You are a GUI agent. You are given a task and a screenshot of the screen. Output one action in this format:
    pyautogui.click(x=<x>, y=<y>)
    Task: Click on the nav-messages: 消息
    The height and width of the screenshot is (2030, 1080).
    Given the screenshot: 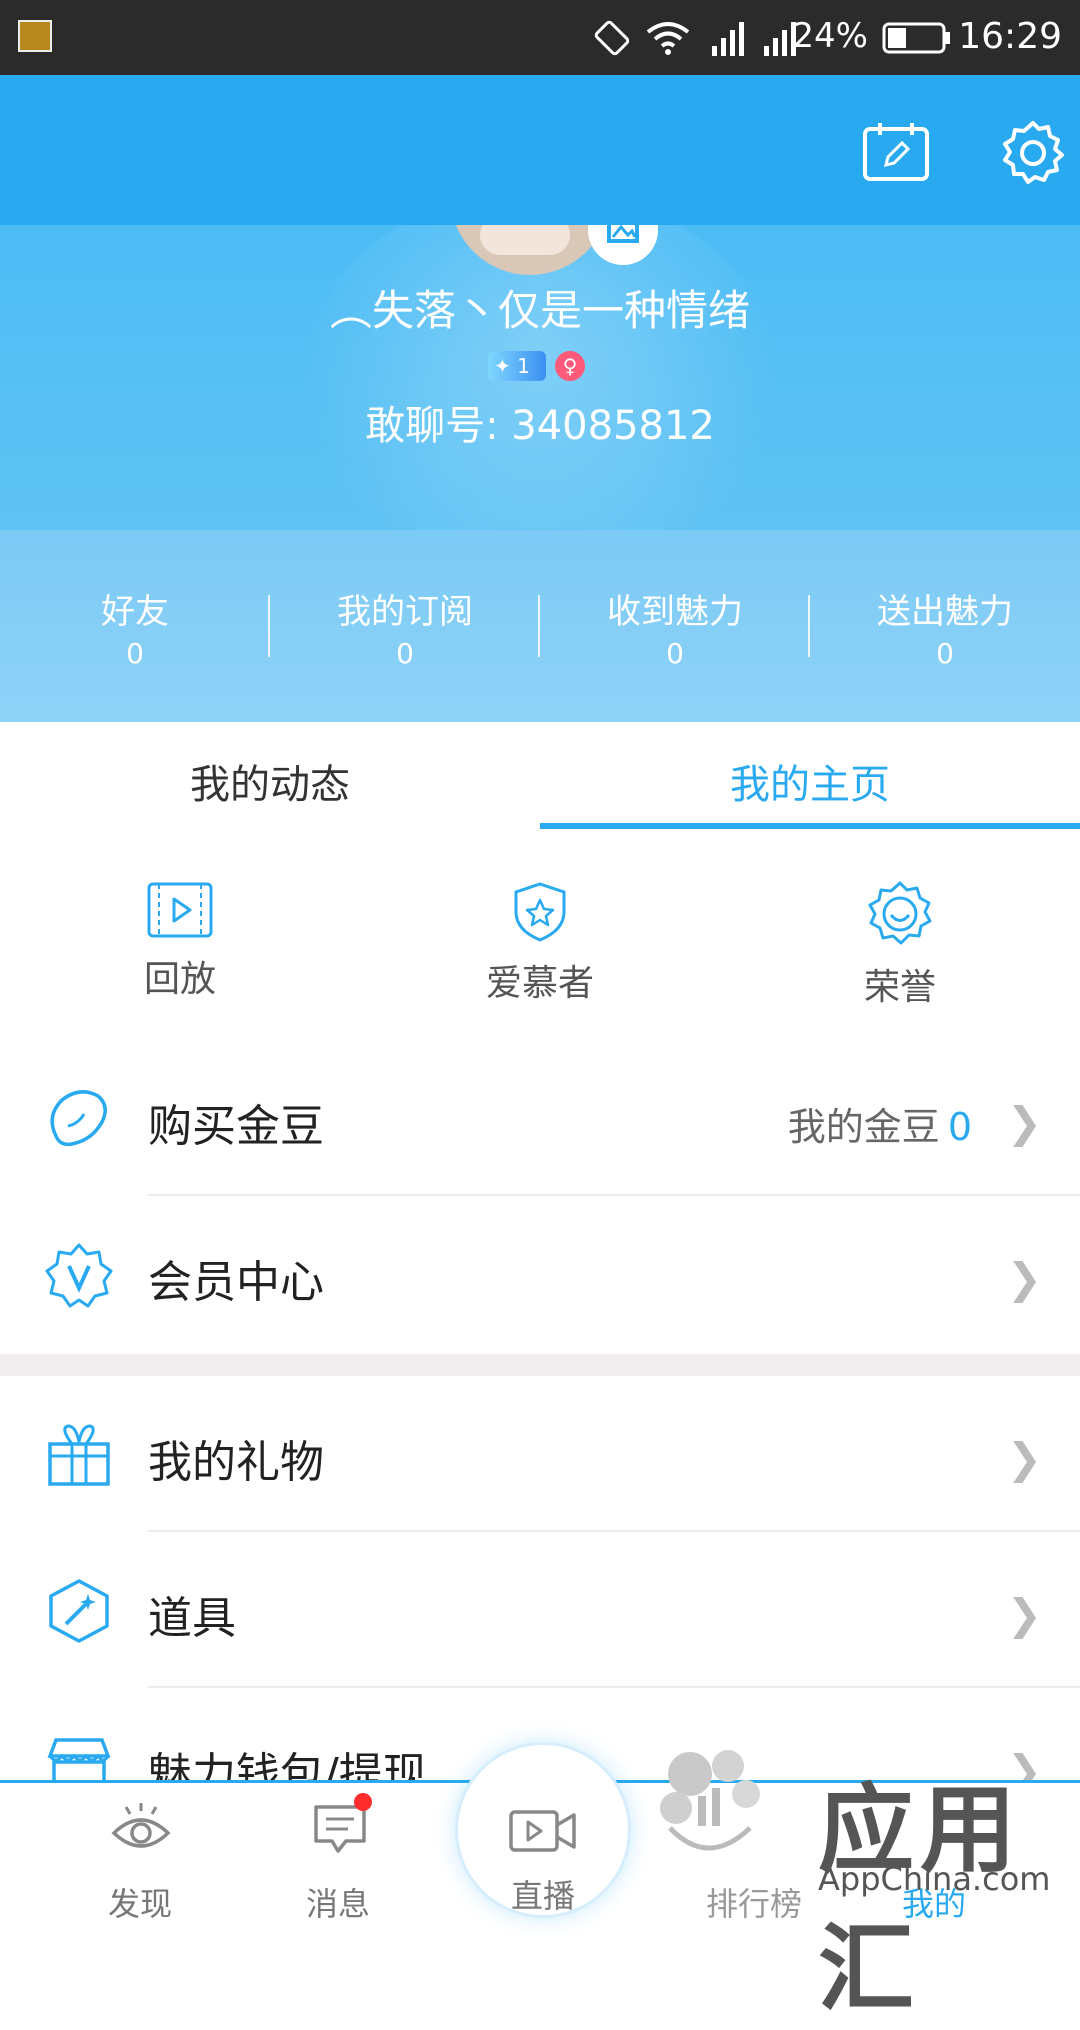 What is the action you would take?
    pyautogui.click(x=338, y=1853)
    